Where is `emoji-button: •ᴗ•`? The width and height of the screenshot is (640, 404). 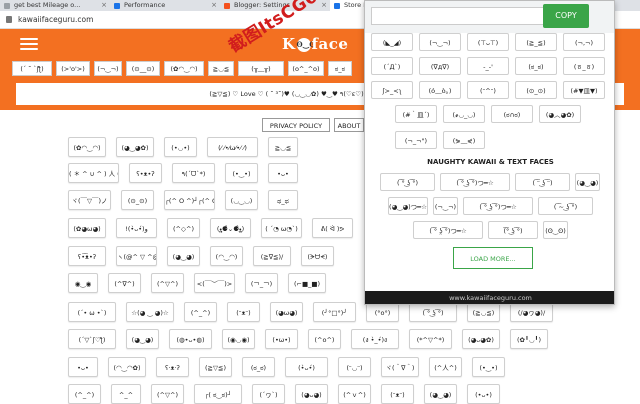 emoji-button: •ᴗ• is located at coordinates (283, 173).